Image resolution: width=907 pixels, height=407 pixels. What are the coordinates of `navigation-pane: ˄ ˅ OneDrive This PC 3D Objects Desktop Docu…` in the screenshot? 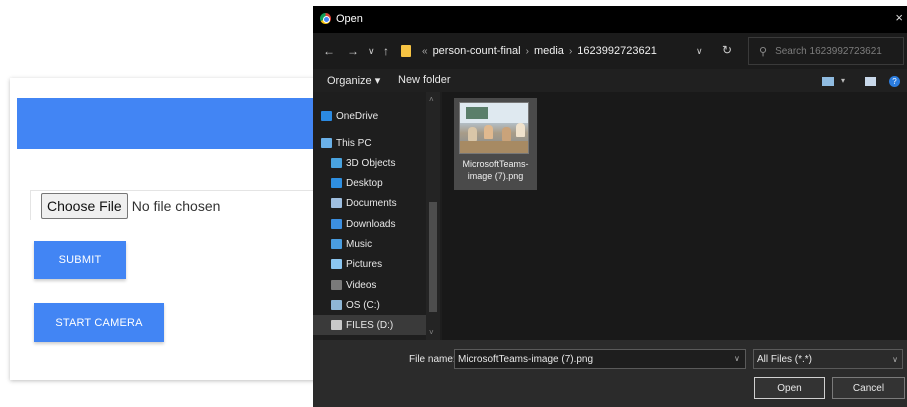 It's located at (377, 216).